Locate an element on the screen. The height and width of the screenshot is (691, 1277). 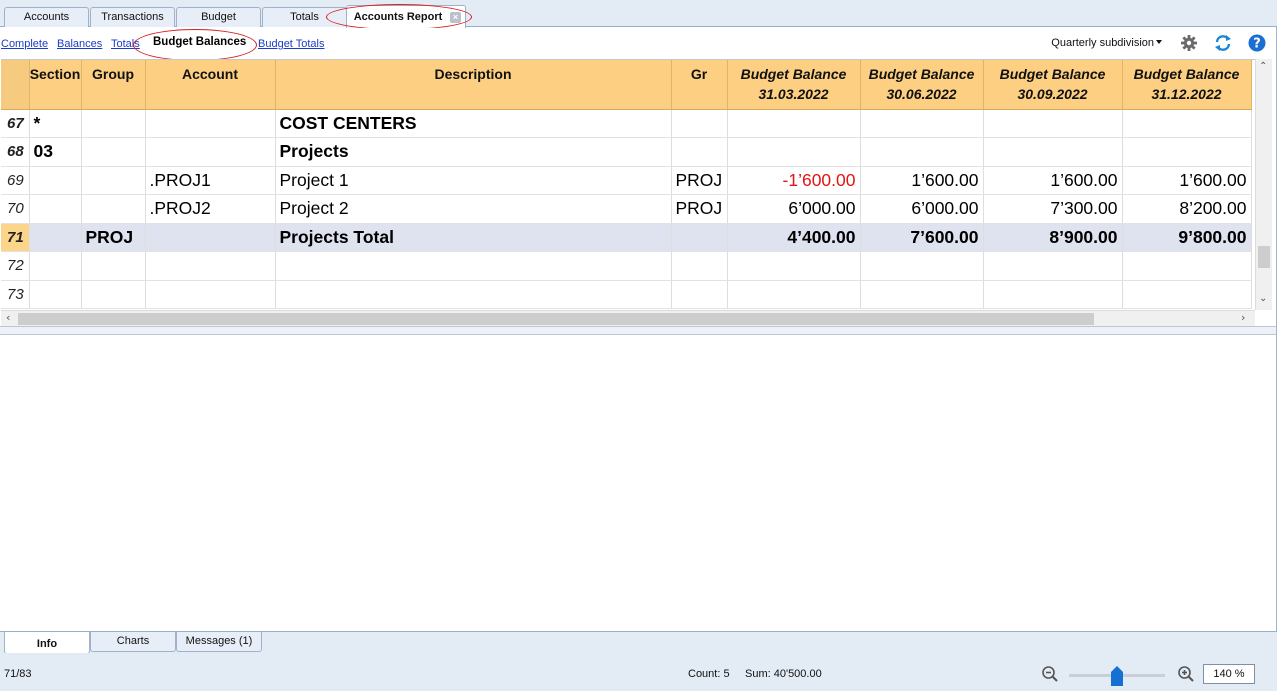
tab-charts: Charts is located at coordinates (133, 642).